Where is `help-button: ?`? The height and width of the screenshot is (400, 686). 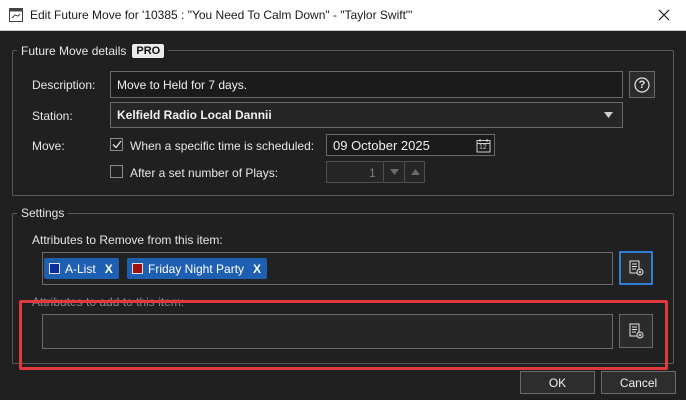 help-button: ? is located at coordinates (642, 84).